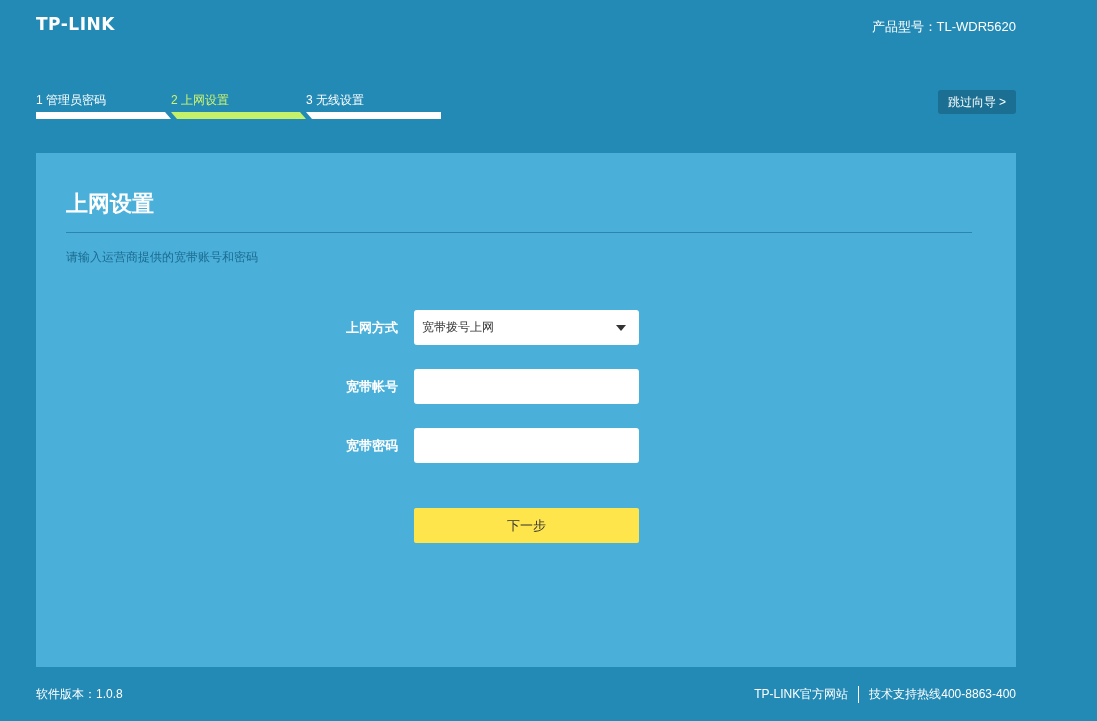  What do you see at coordinates (75, 24) in the screenshot?
I see `brand-logo: TP-LINK` at bounding box center [75, 24].